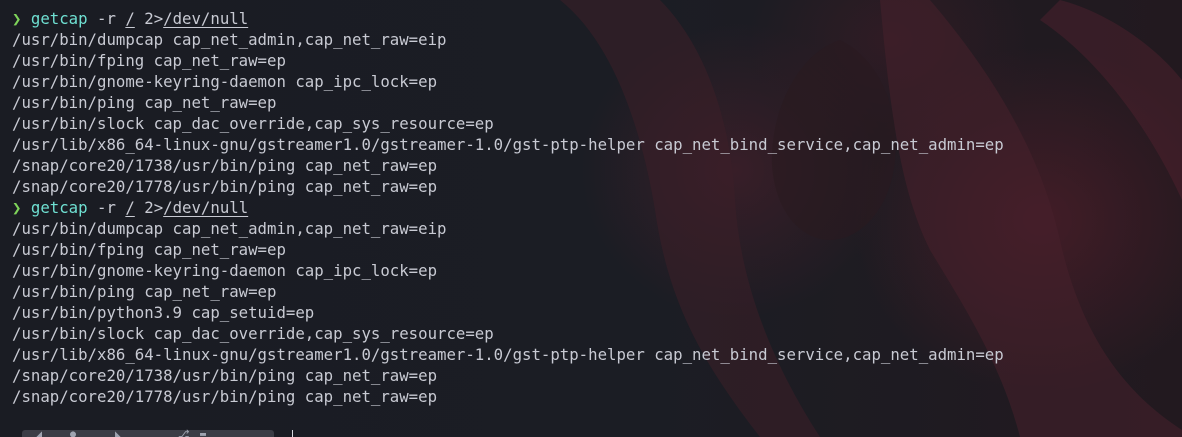 The height and width of the screenshot is (437, 1182). I want to click on status-segment-icon: ⎇, so click(184, 433).